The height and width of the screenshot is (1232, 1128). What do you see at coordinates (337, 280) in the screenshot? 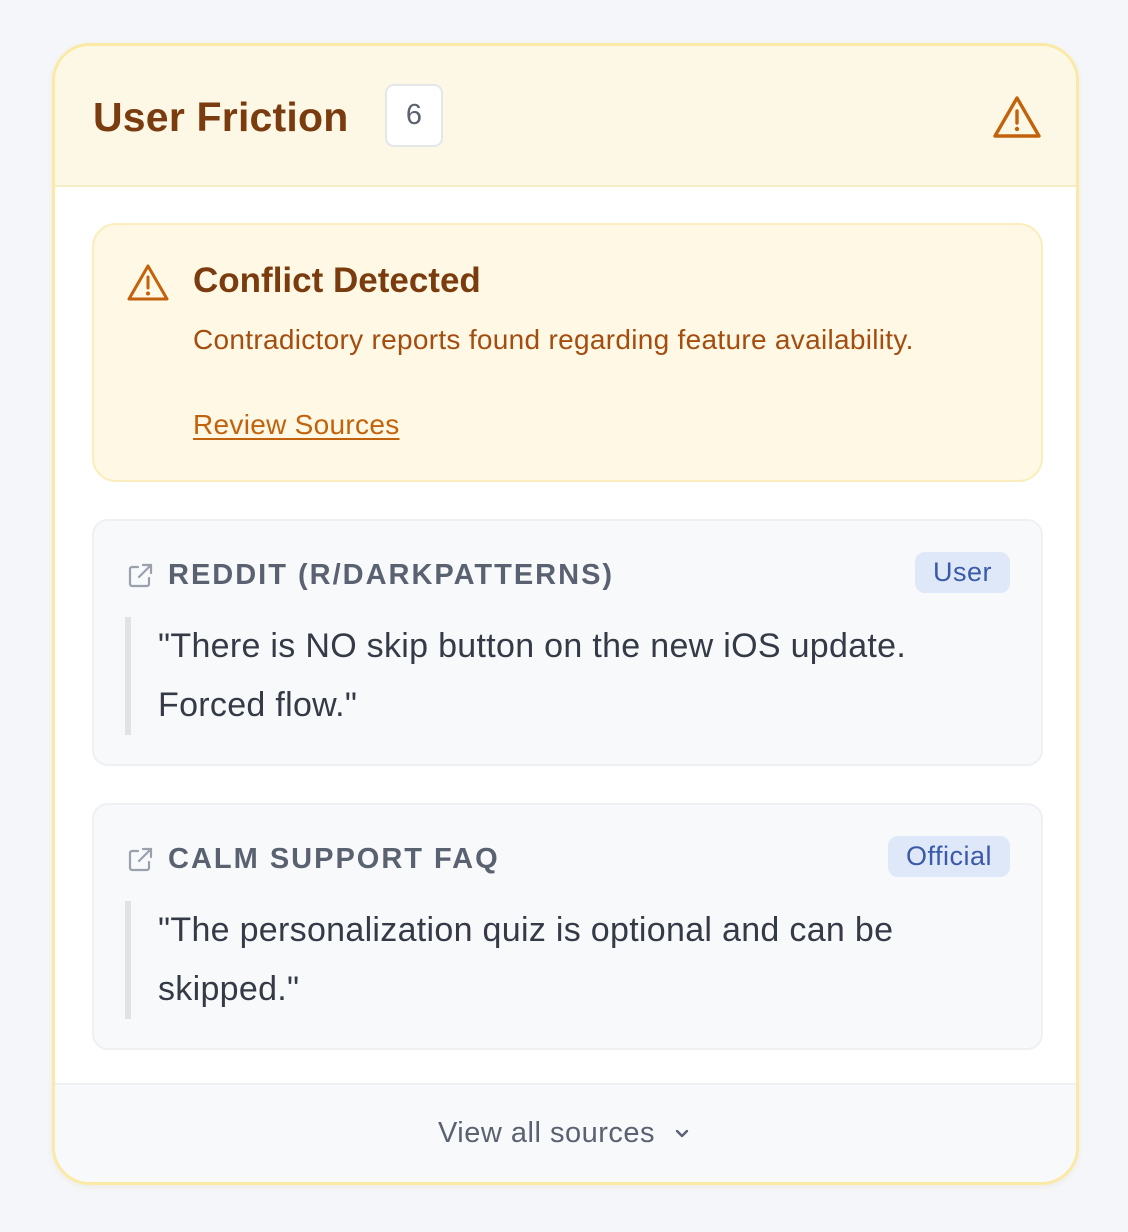
I see `conflict-title: Conflict Detected` at bounding box center [337, 280].